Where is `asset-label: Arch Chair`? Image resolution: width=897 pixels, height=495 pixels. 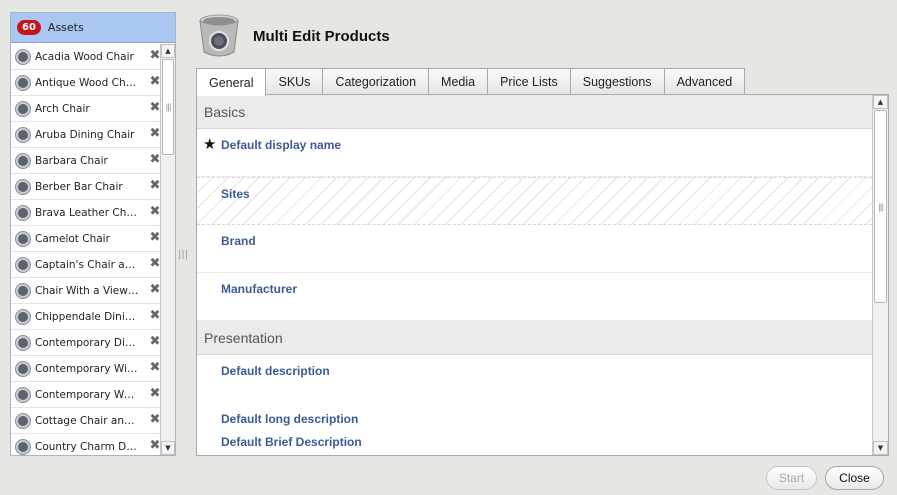
asset-label: Arch Chair is located at coordinates (62, 108).